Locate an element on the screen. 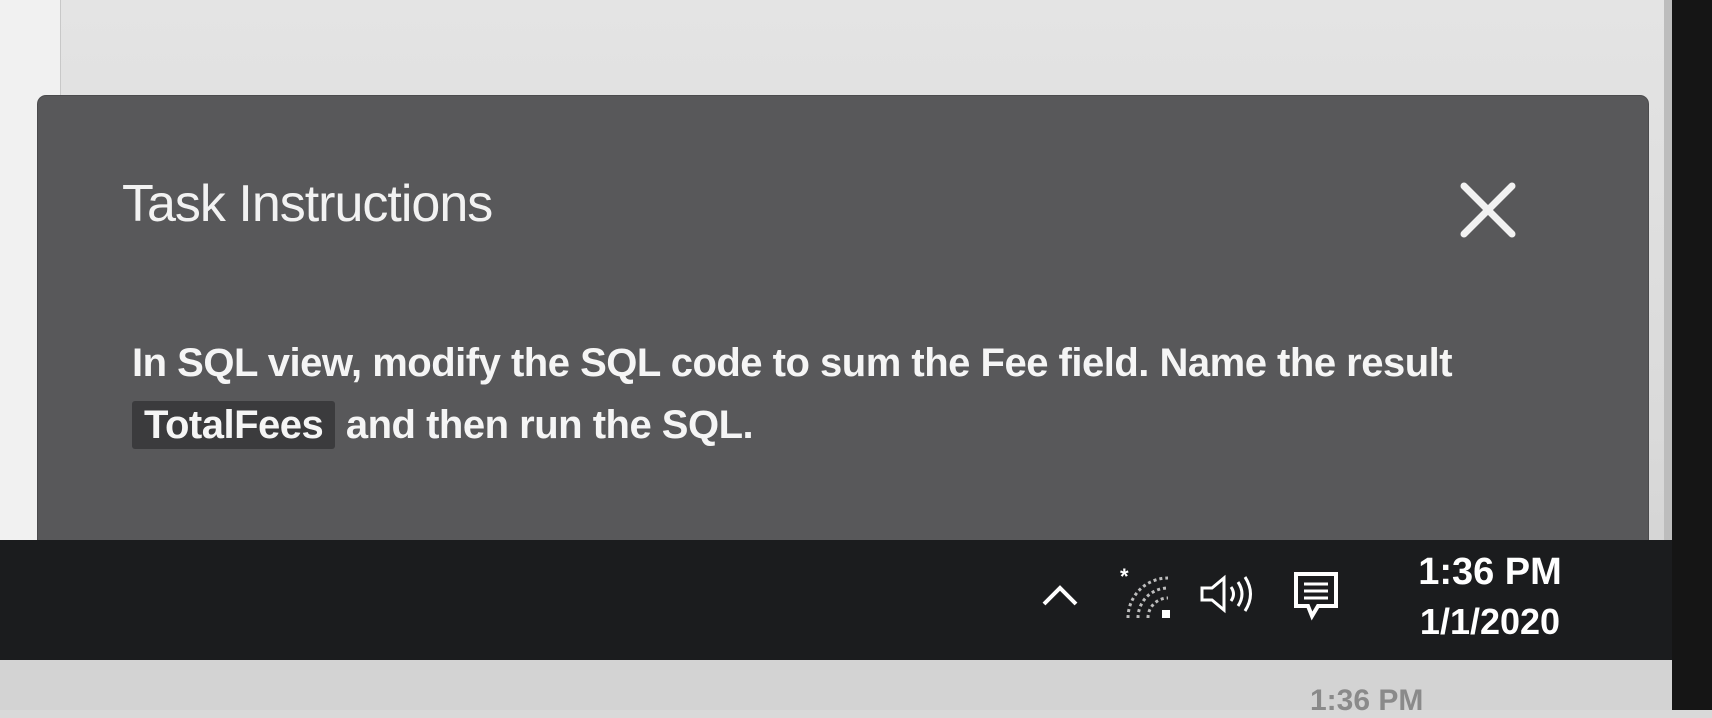  show-hidden-icons-button is located at coordinates (1060, 596).